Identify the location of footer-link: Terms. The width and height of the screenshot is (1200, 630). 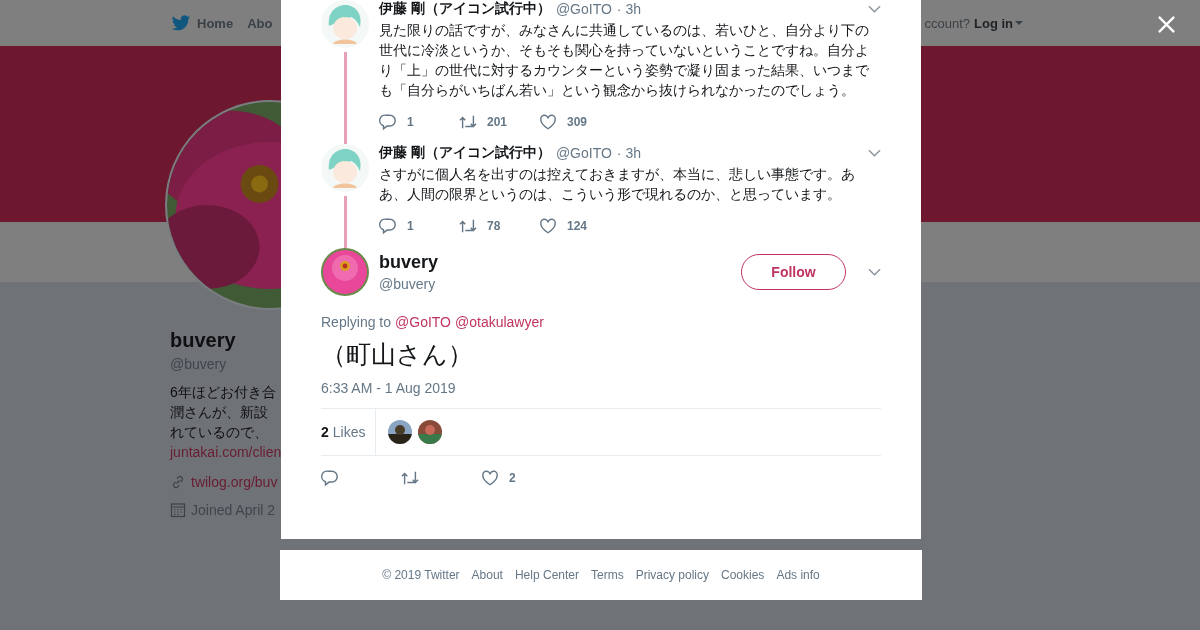
(607, 575).